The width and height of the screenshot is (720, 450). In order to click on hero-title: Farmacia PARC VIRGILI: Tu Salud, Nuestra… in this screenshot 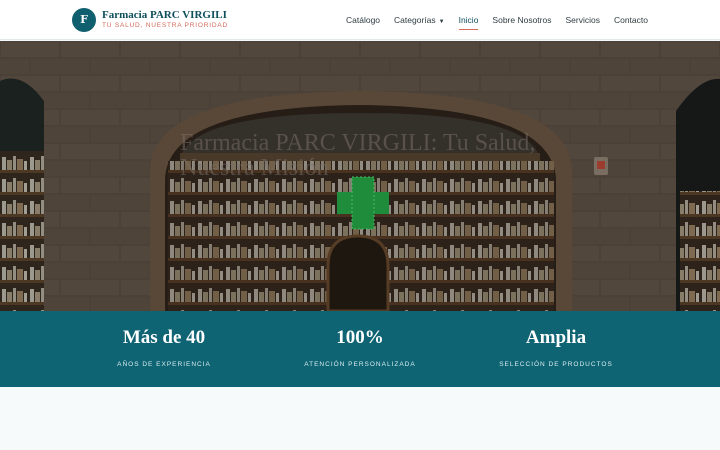, I will do `click(358, 156)`.